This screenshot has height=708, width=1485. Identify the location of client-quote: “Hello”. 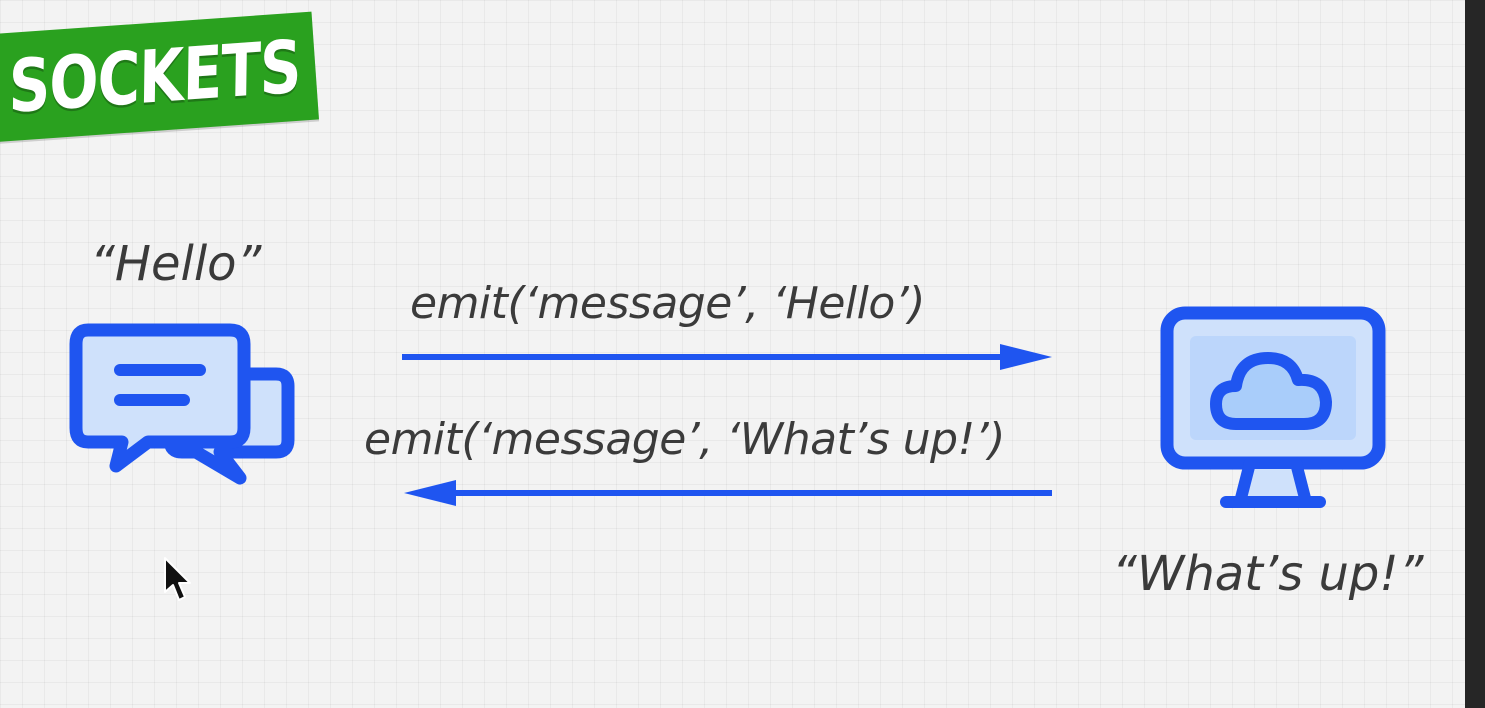
(176, 264).